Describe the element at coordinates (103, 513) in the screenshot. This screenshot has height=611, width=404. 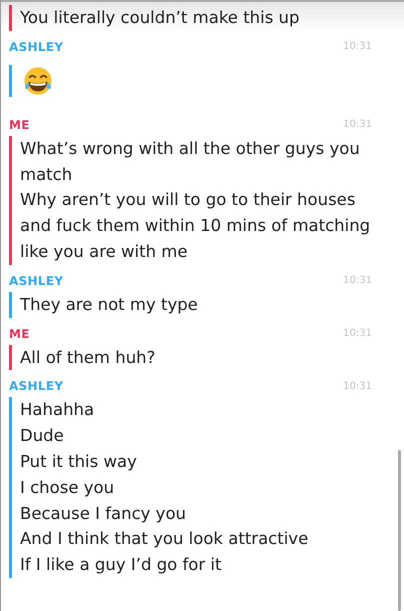
I see `message-text: Because I fancy you` at that location.